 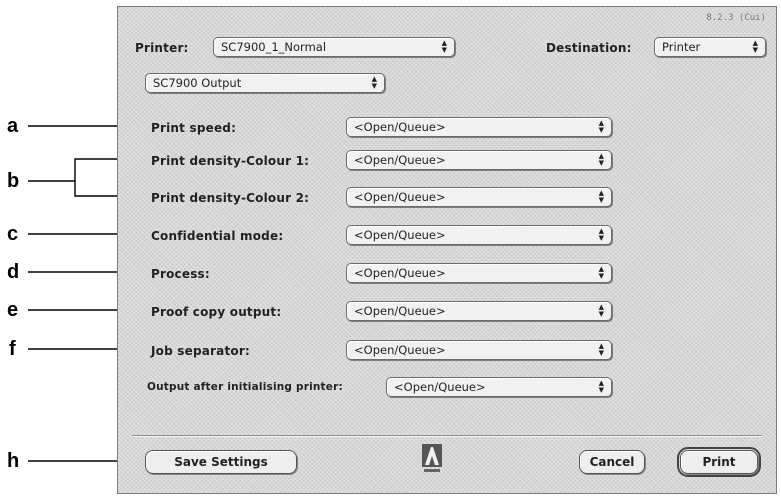 What do you see at coordinates (194, 128) in the screenshot?
I see `option-label-print-speed: Print speed:` at bounding box center [194, 128].